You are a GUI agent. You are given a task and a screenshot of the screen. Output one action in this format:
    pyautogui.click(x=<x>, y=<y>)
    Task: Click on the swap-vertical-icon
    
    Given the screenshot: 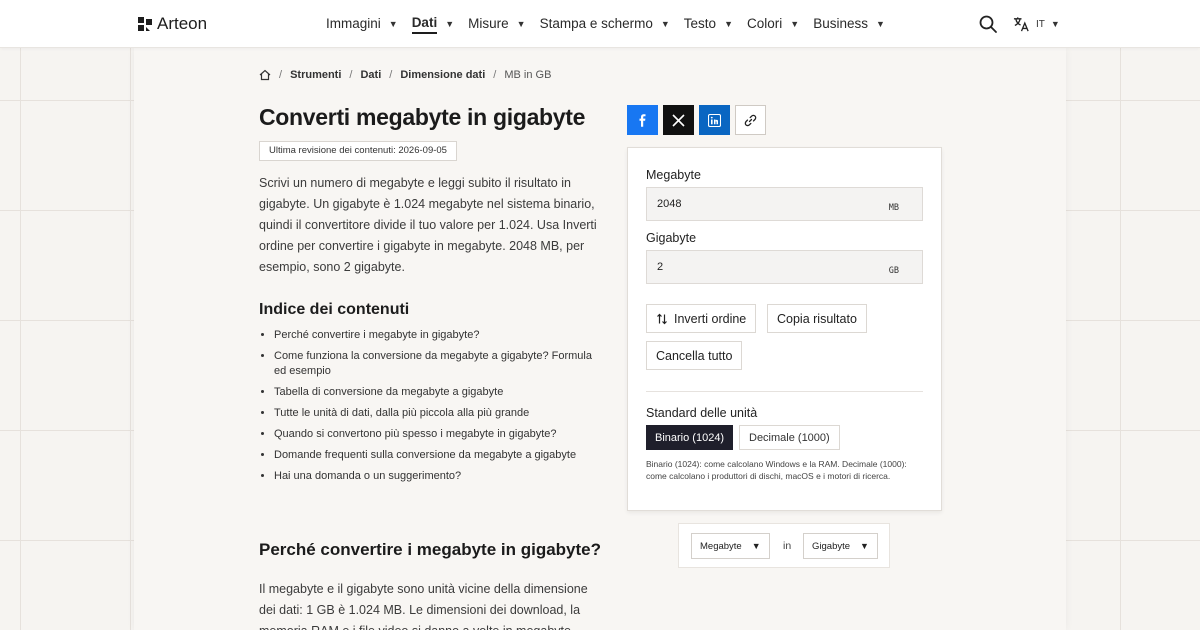 What is the action you would take?
    pyautogui.click(x=662, y=318)
    